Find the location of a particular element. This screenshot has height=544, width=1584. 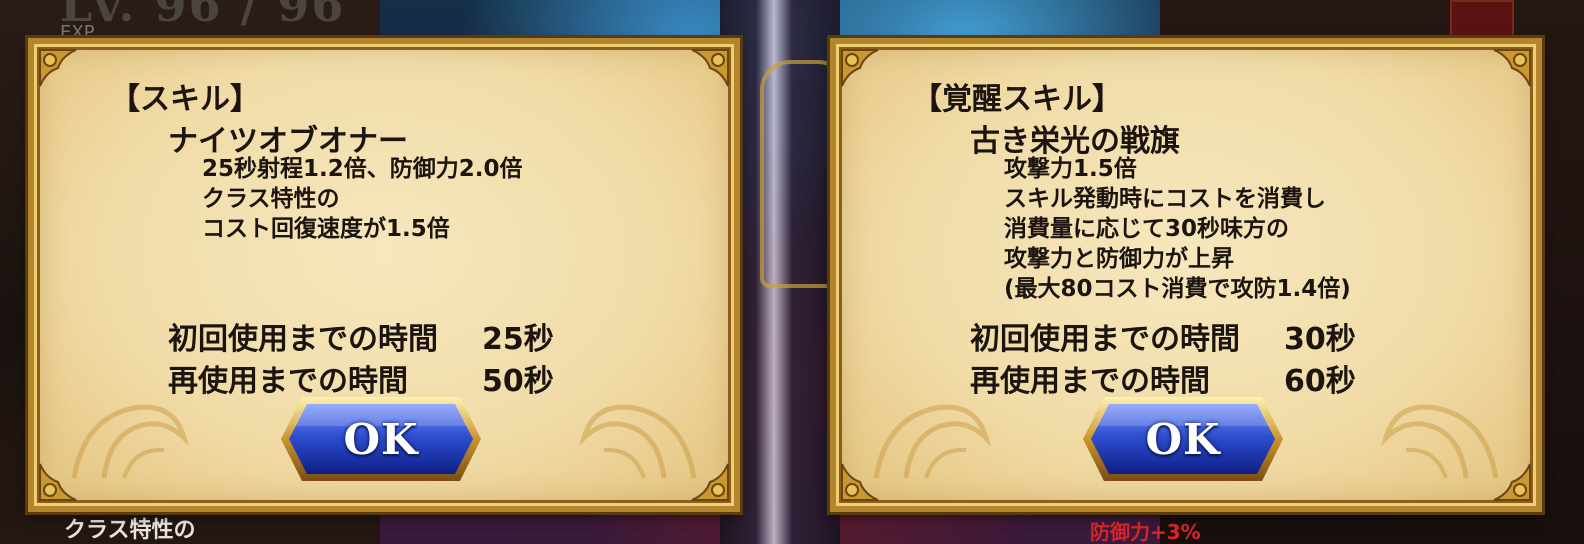

defense-bonus-text: 防御力+3% is located at coordinates (1145, 532).